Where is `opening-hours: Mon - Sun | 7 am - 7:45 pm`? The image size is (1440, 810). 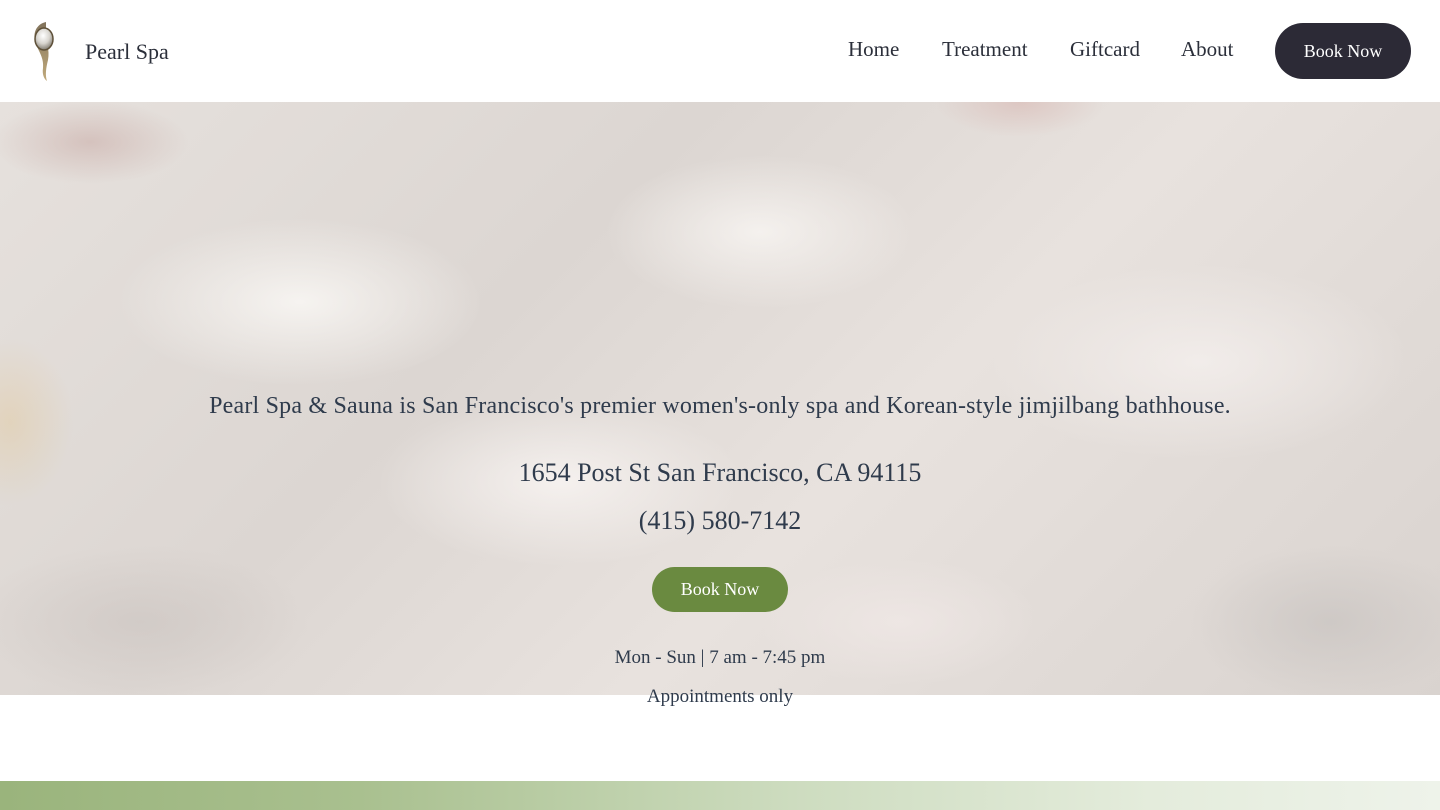 opening-hours: Mon - Sun | 7 am - 7:45 pm is located at coordinates (720, 657).